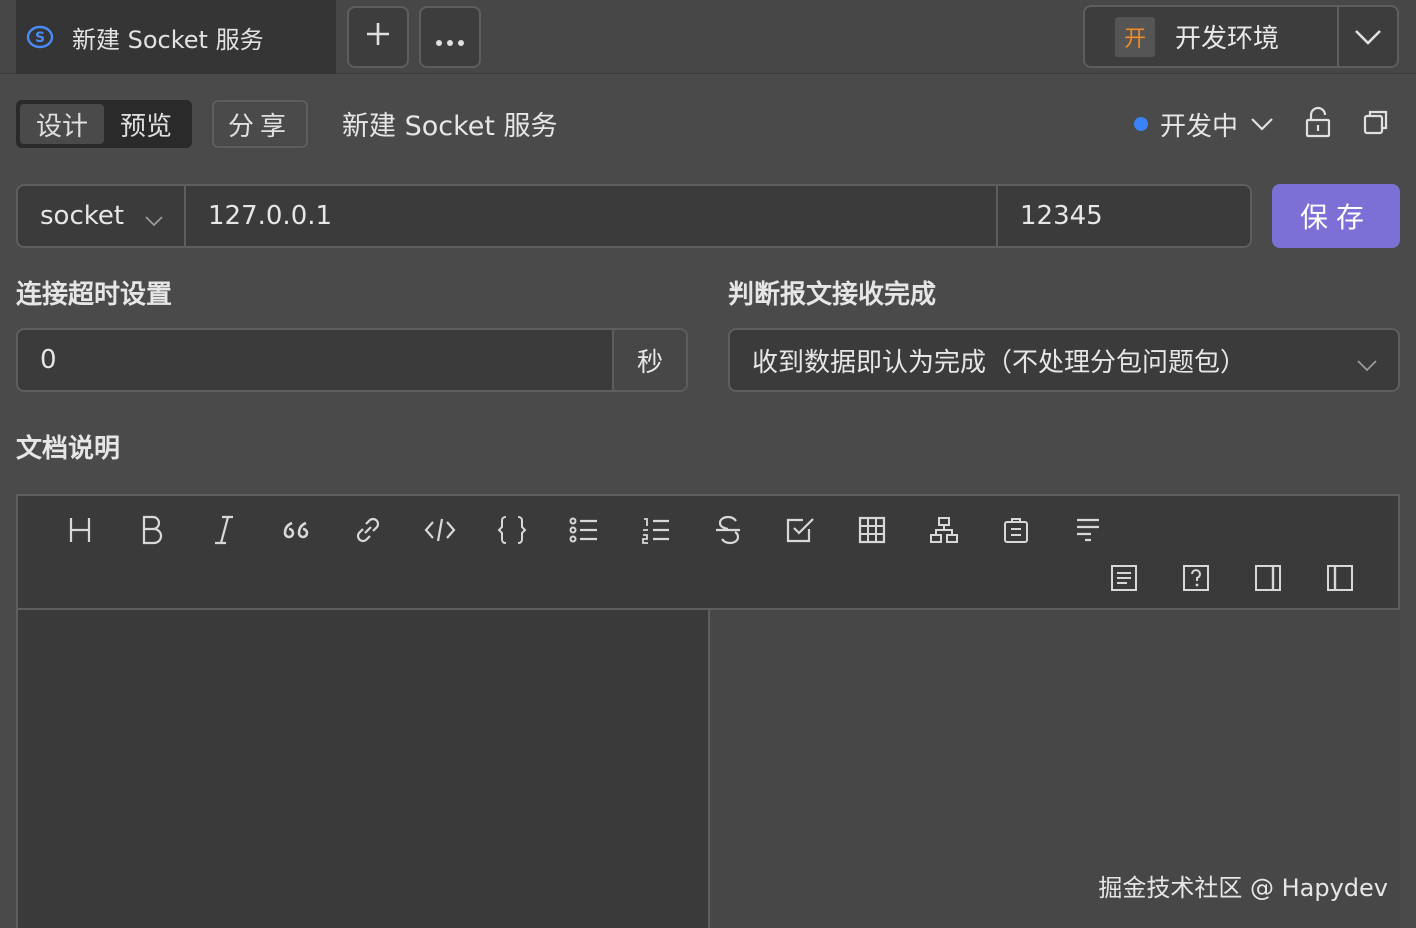  Describe the element at coordinates (1124, 216) in the screenshot. I see `port-input: 12345` at that location.